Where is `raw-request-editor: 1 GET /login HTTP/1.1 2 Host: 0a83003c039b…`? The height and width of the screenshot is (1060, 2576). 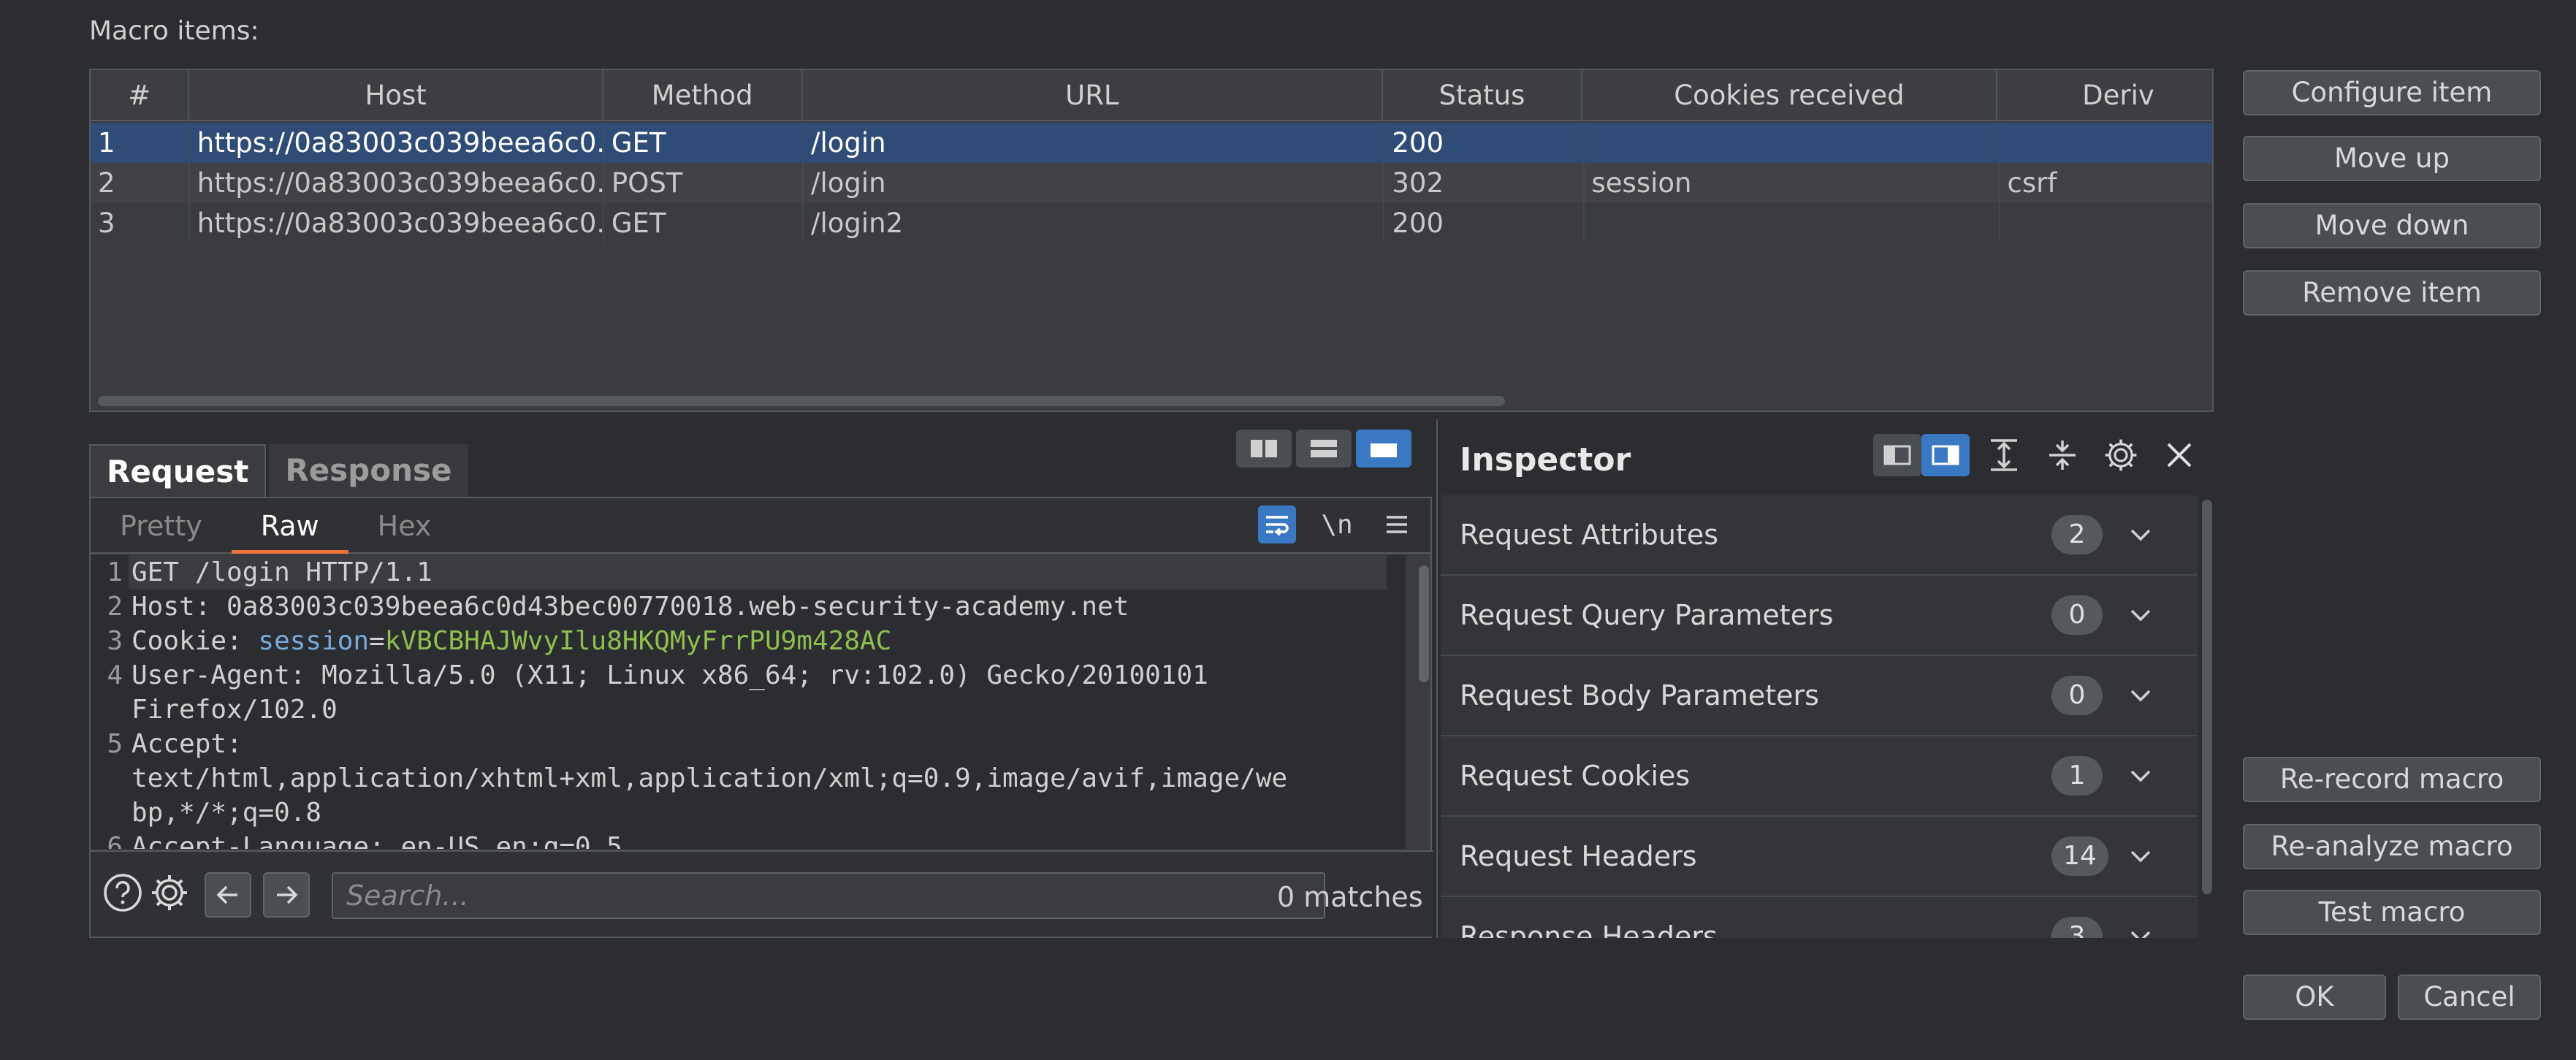
raw-request-editor: 1 GET /login HTTP/1.1 2 Host: 0a83003c039b… is located at coordinates (749, 702).